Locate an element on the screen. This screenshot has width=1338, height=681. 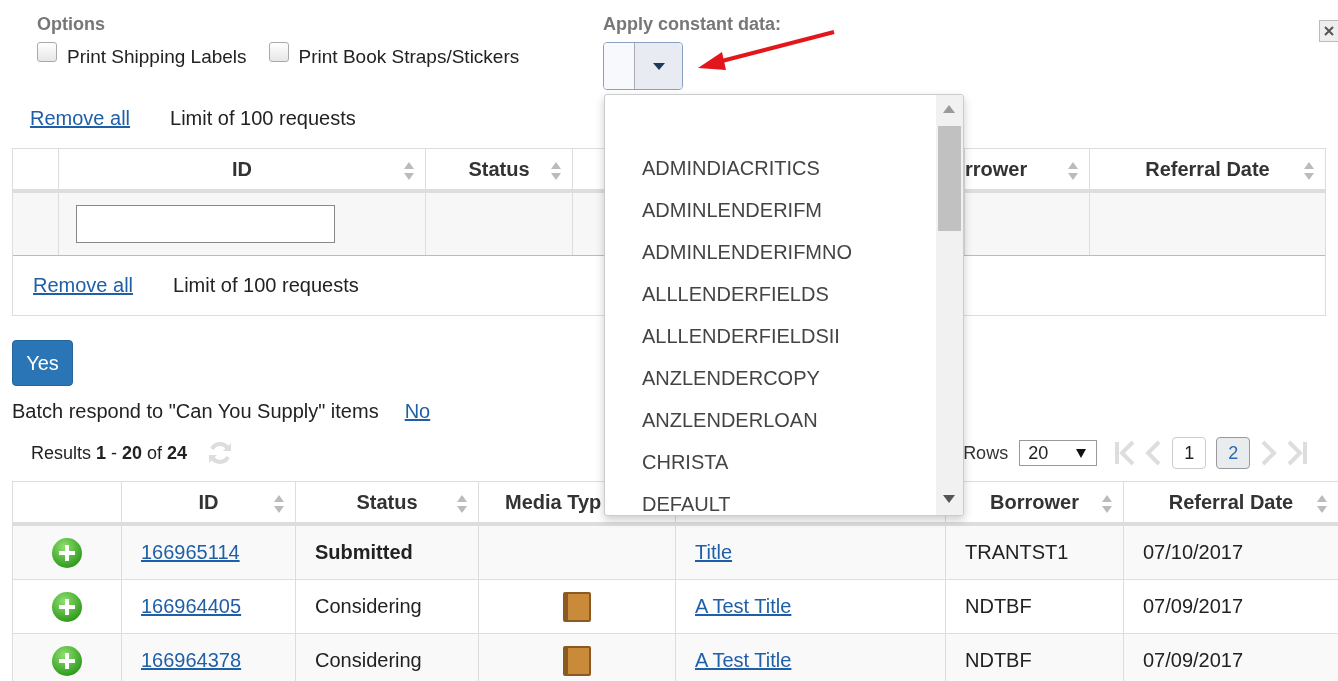
date-text: 07/10/2017 is located at coordinates (1193, 552).